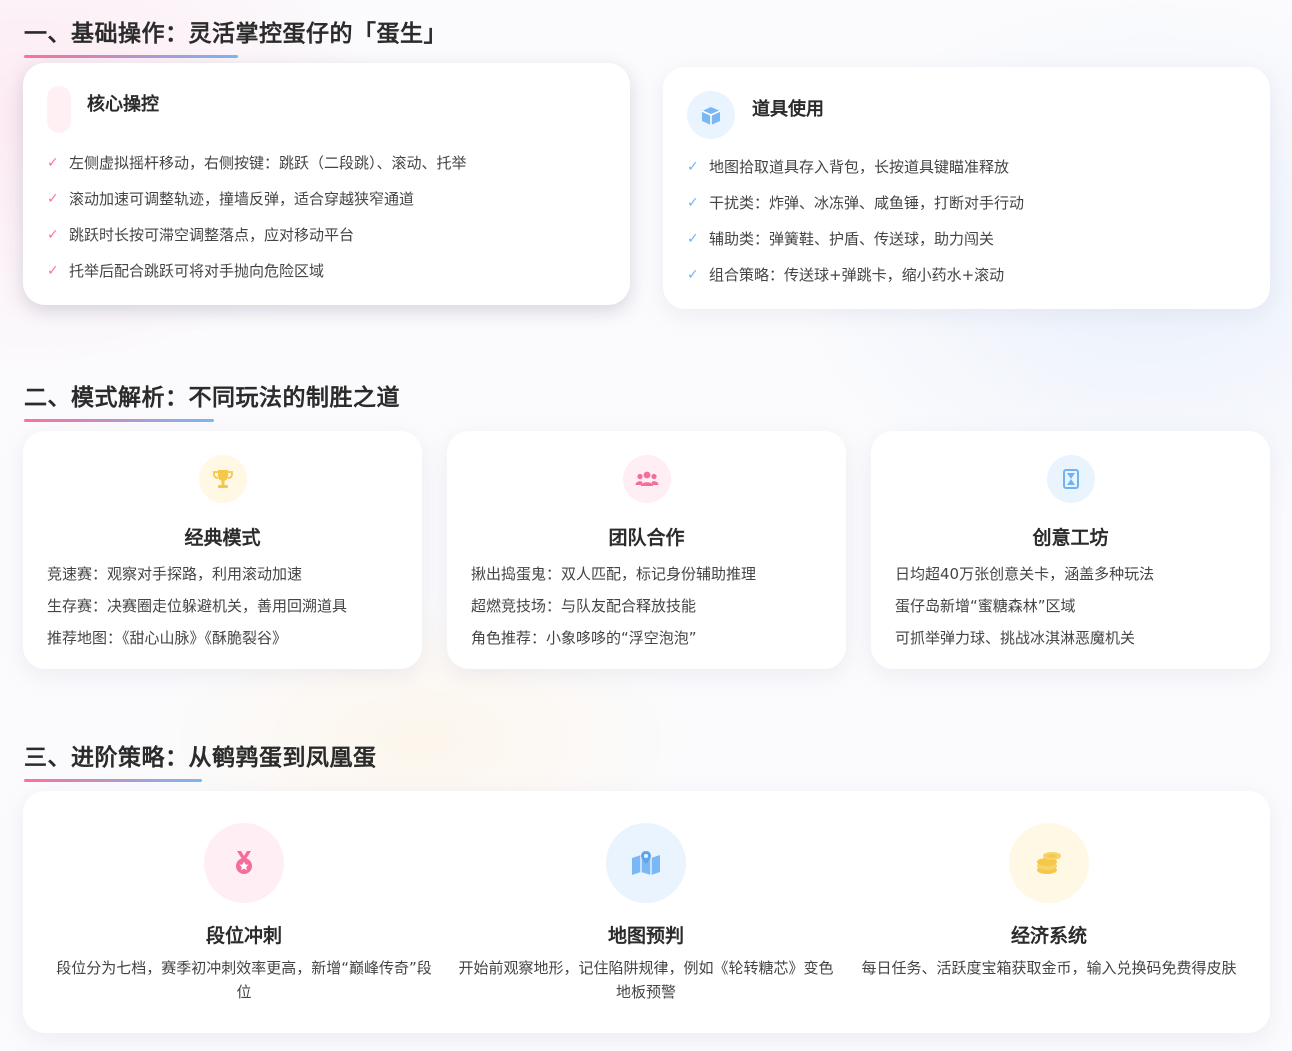 The width and height of the screenshot is (1292, 1051). I want to click on list-item: ✓ 滚动加速可调整轨迹，撞墙反弹，适合穿越狭窄通道, so click(332, 208).